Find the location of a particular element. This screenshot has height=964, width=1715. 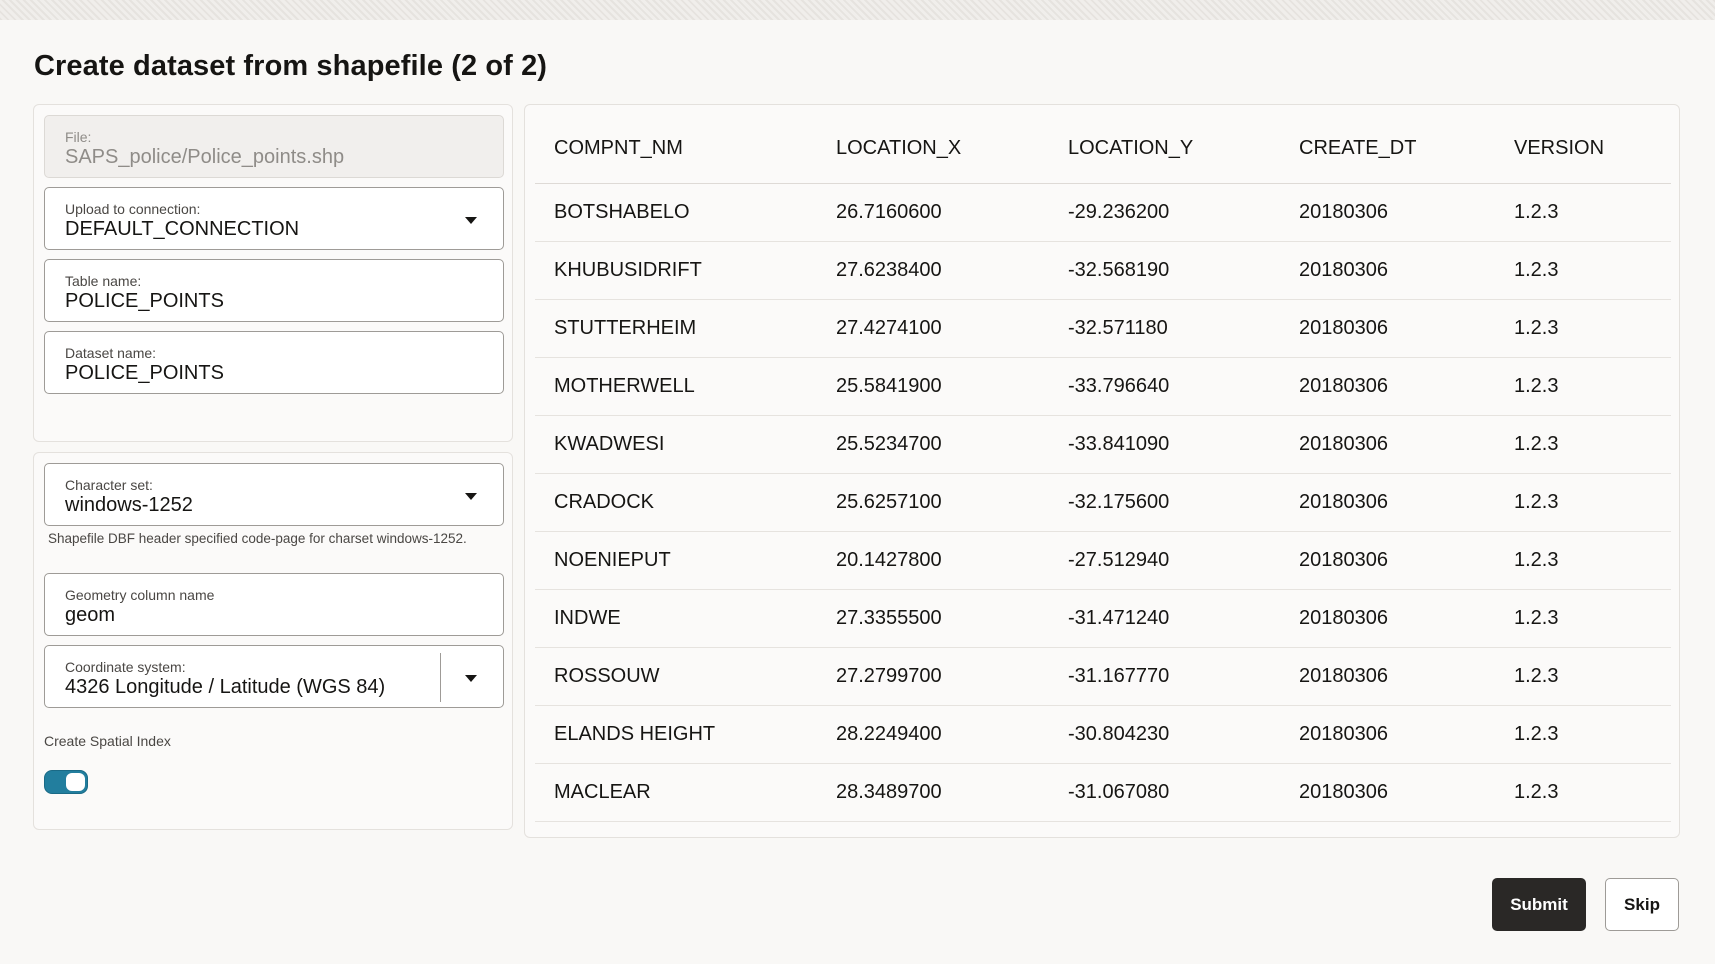

table-cell: ELANDS HEIGHT is located at coordinates (676, 734).